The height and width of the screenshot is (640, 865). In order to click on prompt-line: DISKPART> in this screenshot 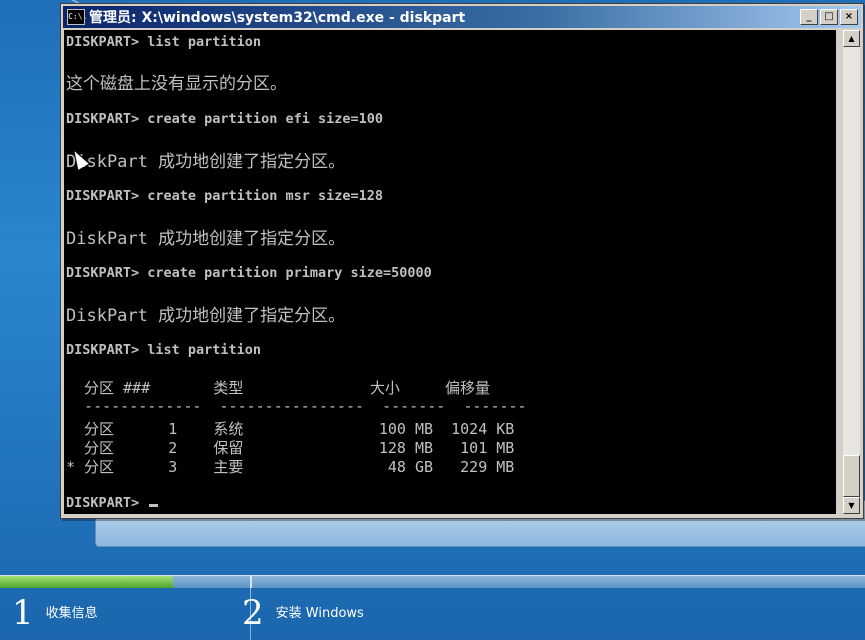, I will do `click(112, 503)`.